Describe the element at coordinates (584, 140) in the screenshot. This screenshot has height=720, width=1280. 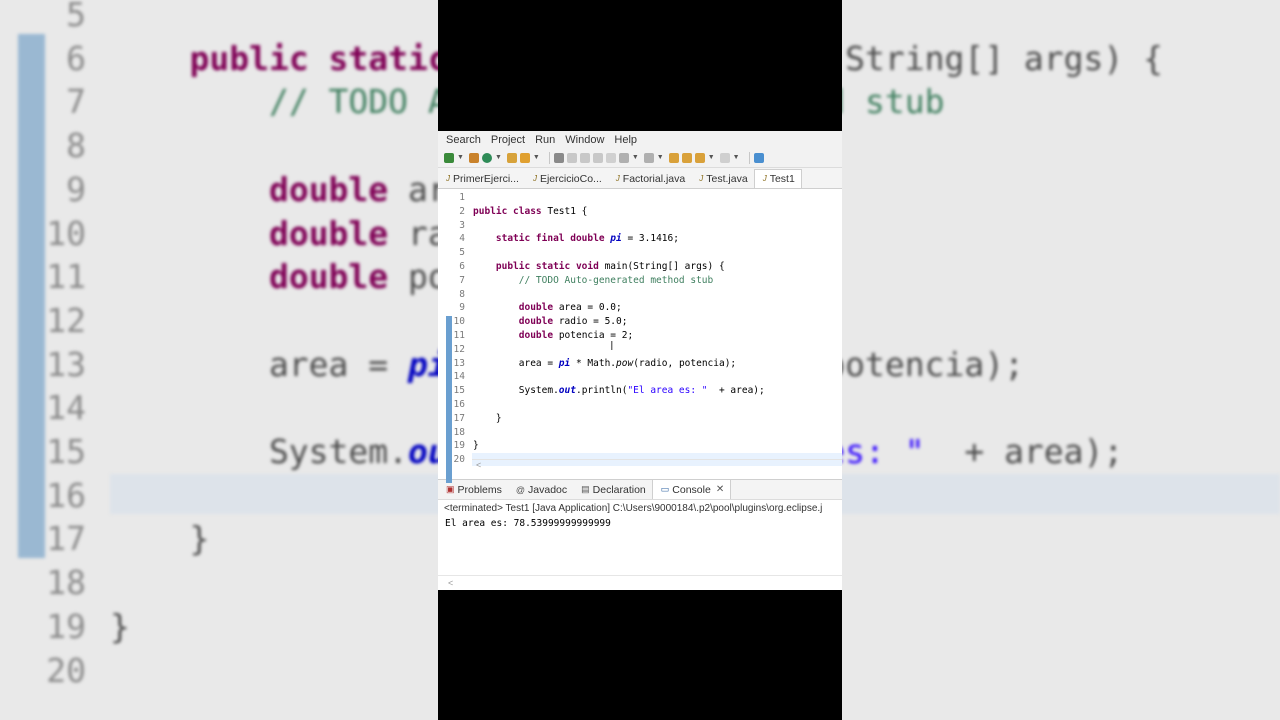
I see `menu-window: Window` at that location.